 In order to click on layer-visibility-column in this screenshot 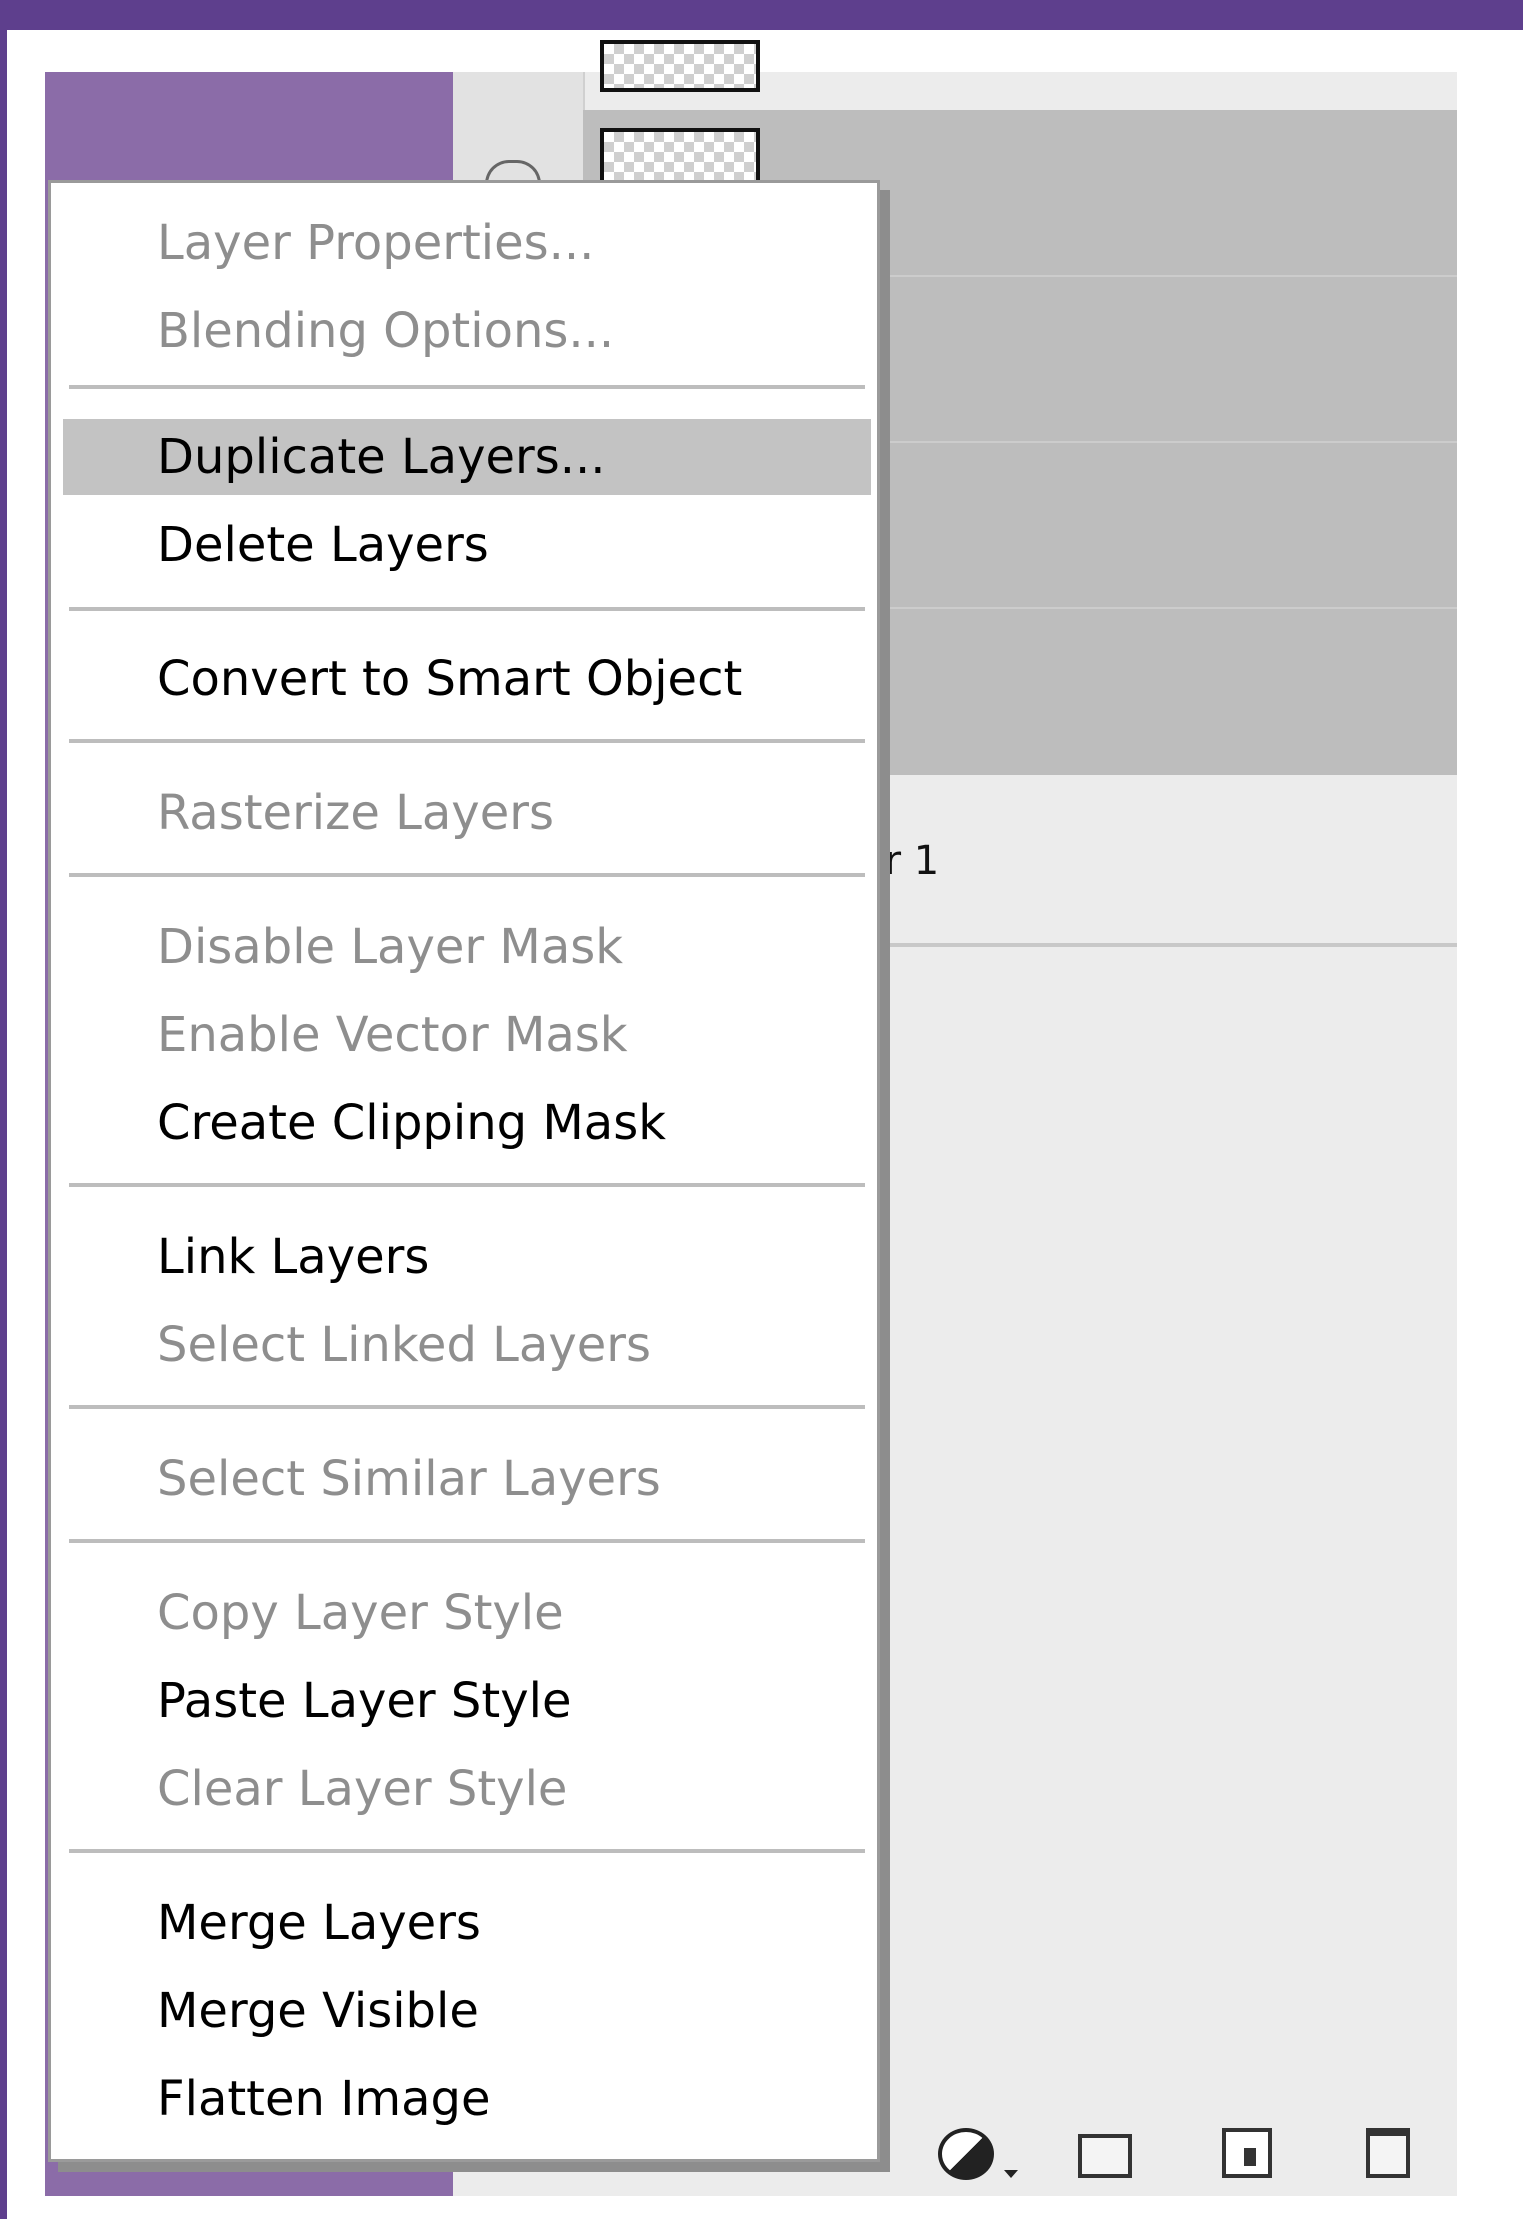, I will do `click(519, 107)`.